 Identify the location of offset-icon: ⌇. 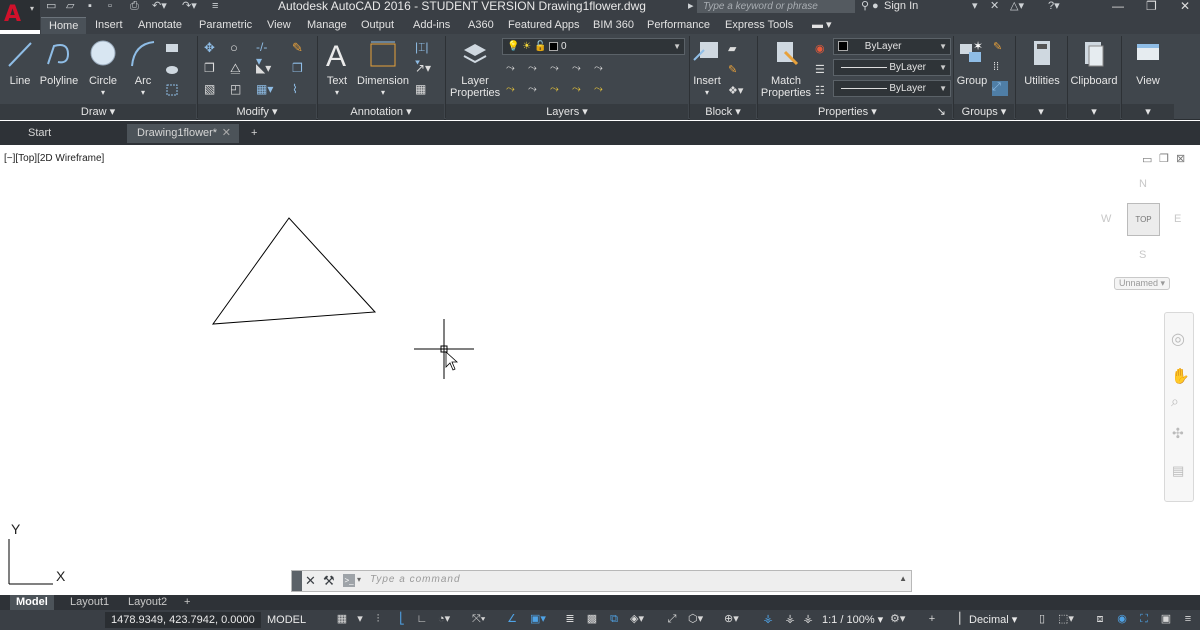
(299, 89).